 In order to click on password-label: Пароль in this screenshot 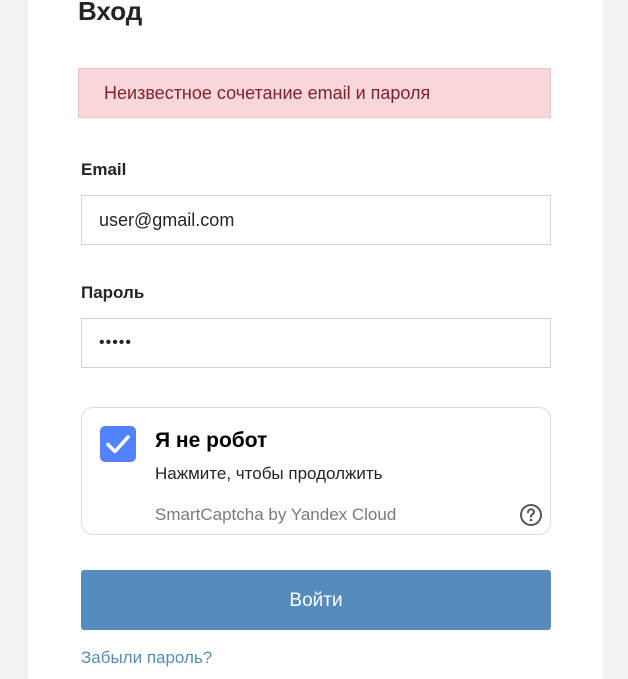, I will do `click(113, 292)`.